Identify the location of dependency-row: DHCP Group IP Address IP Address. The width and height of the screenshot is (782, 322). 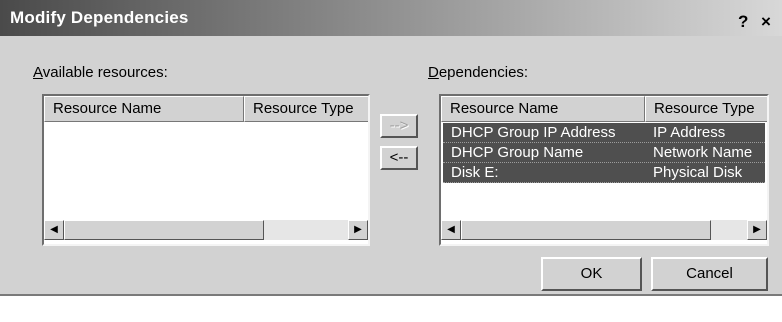
(604, 133).